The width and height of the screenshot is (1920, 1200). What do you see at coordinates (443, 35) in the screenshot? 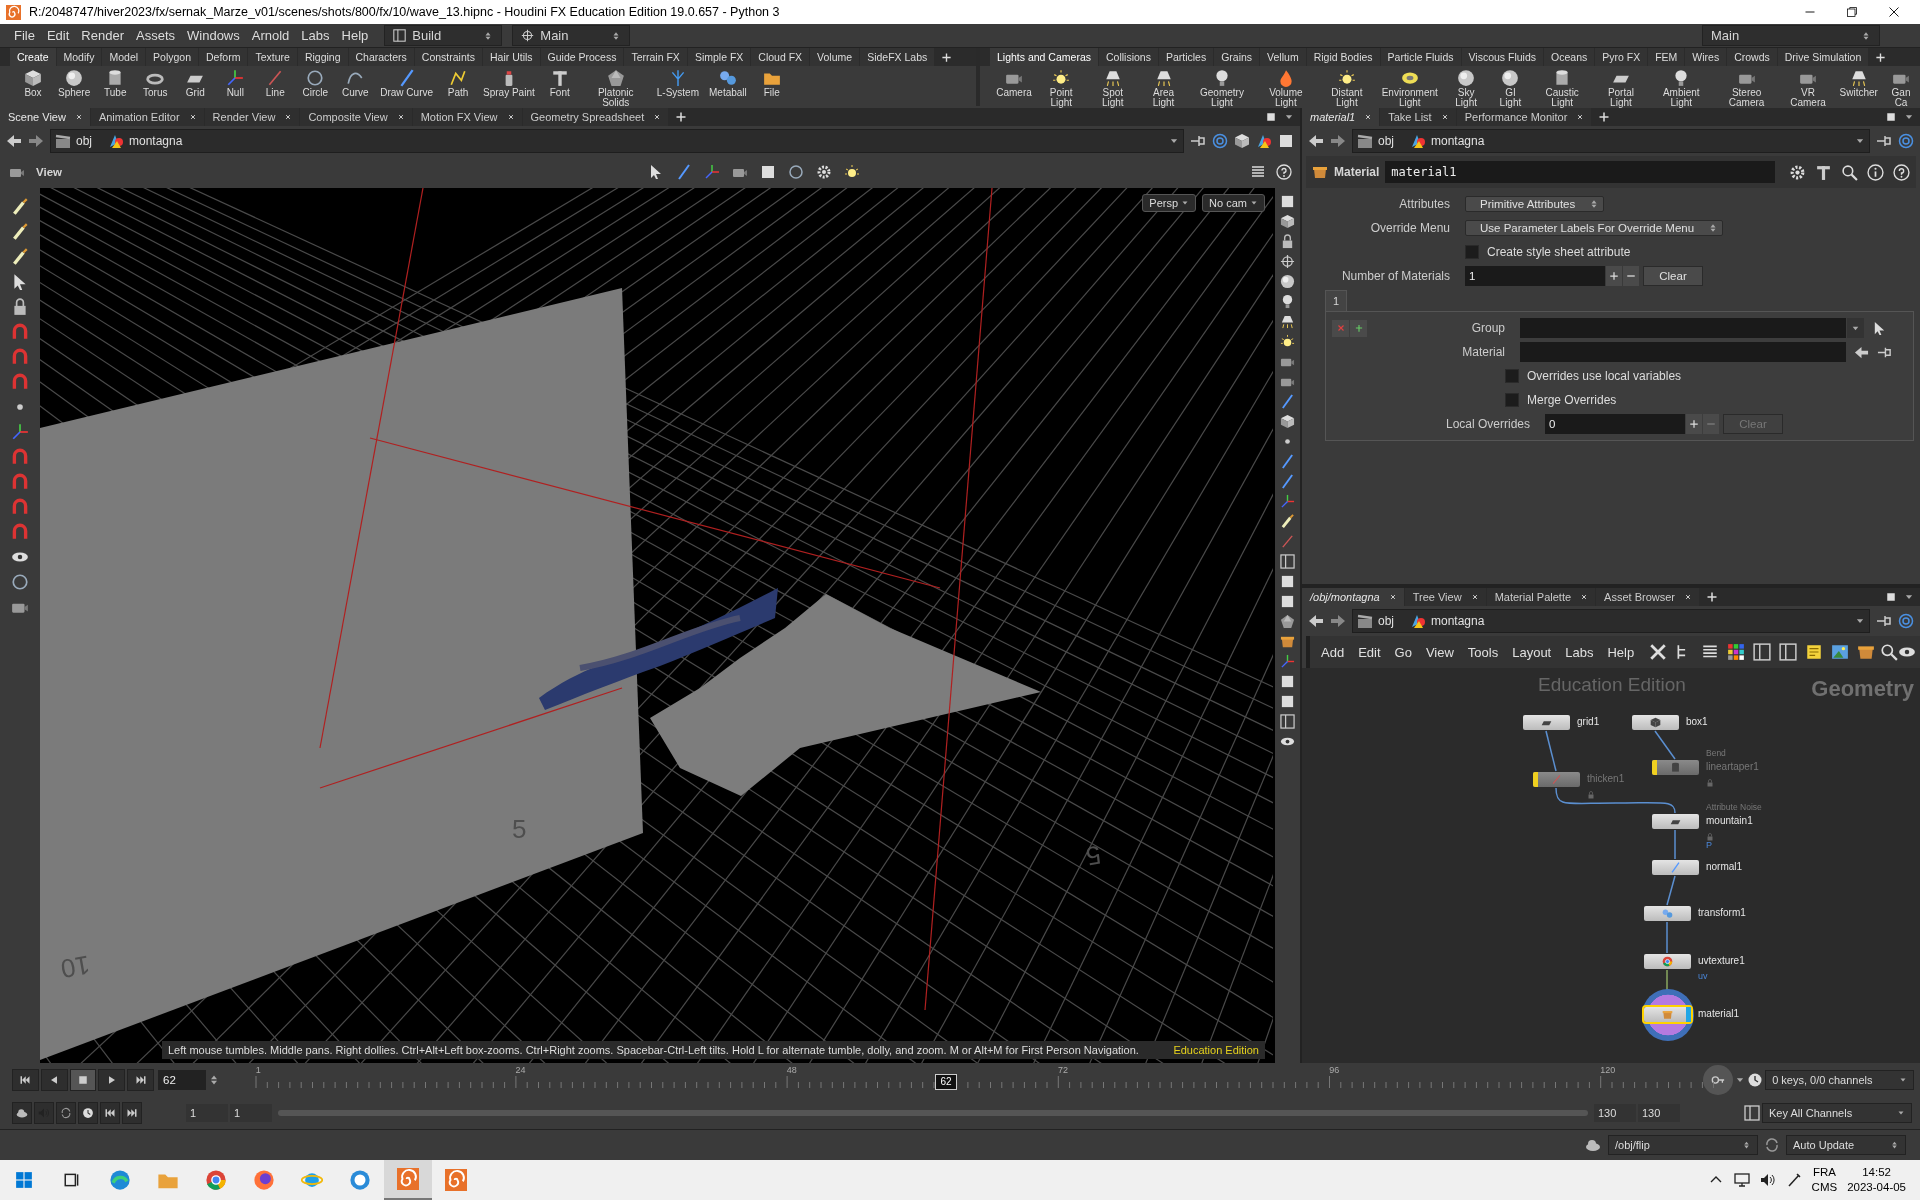
I see `desktop-menu: Build` at bounding box center [443, 35].